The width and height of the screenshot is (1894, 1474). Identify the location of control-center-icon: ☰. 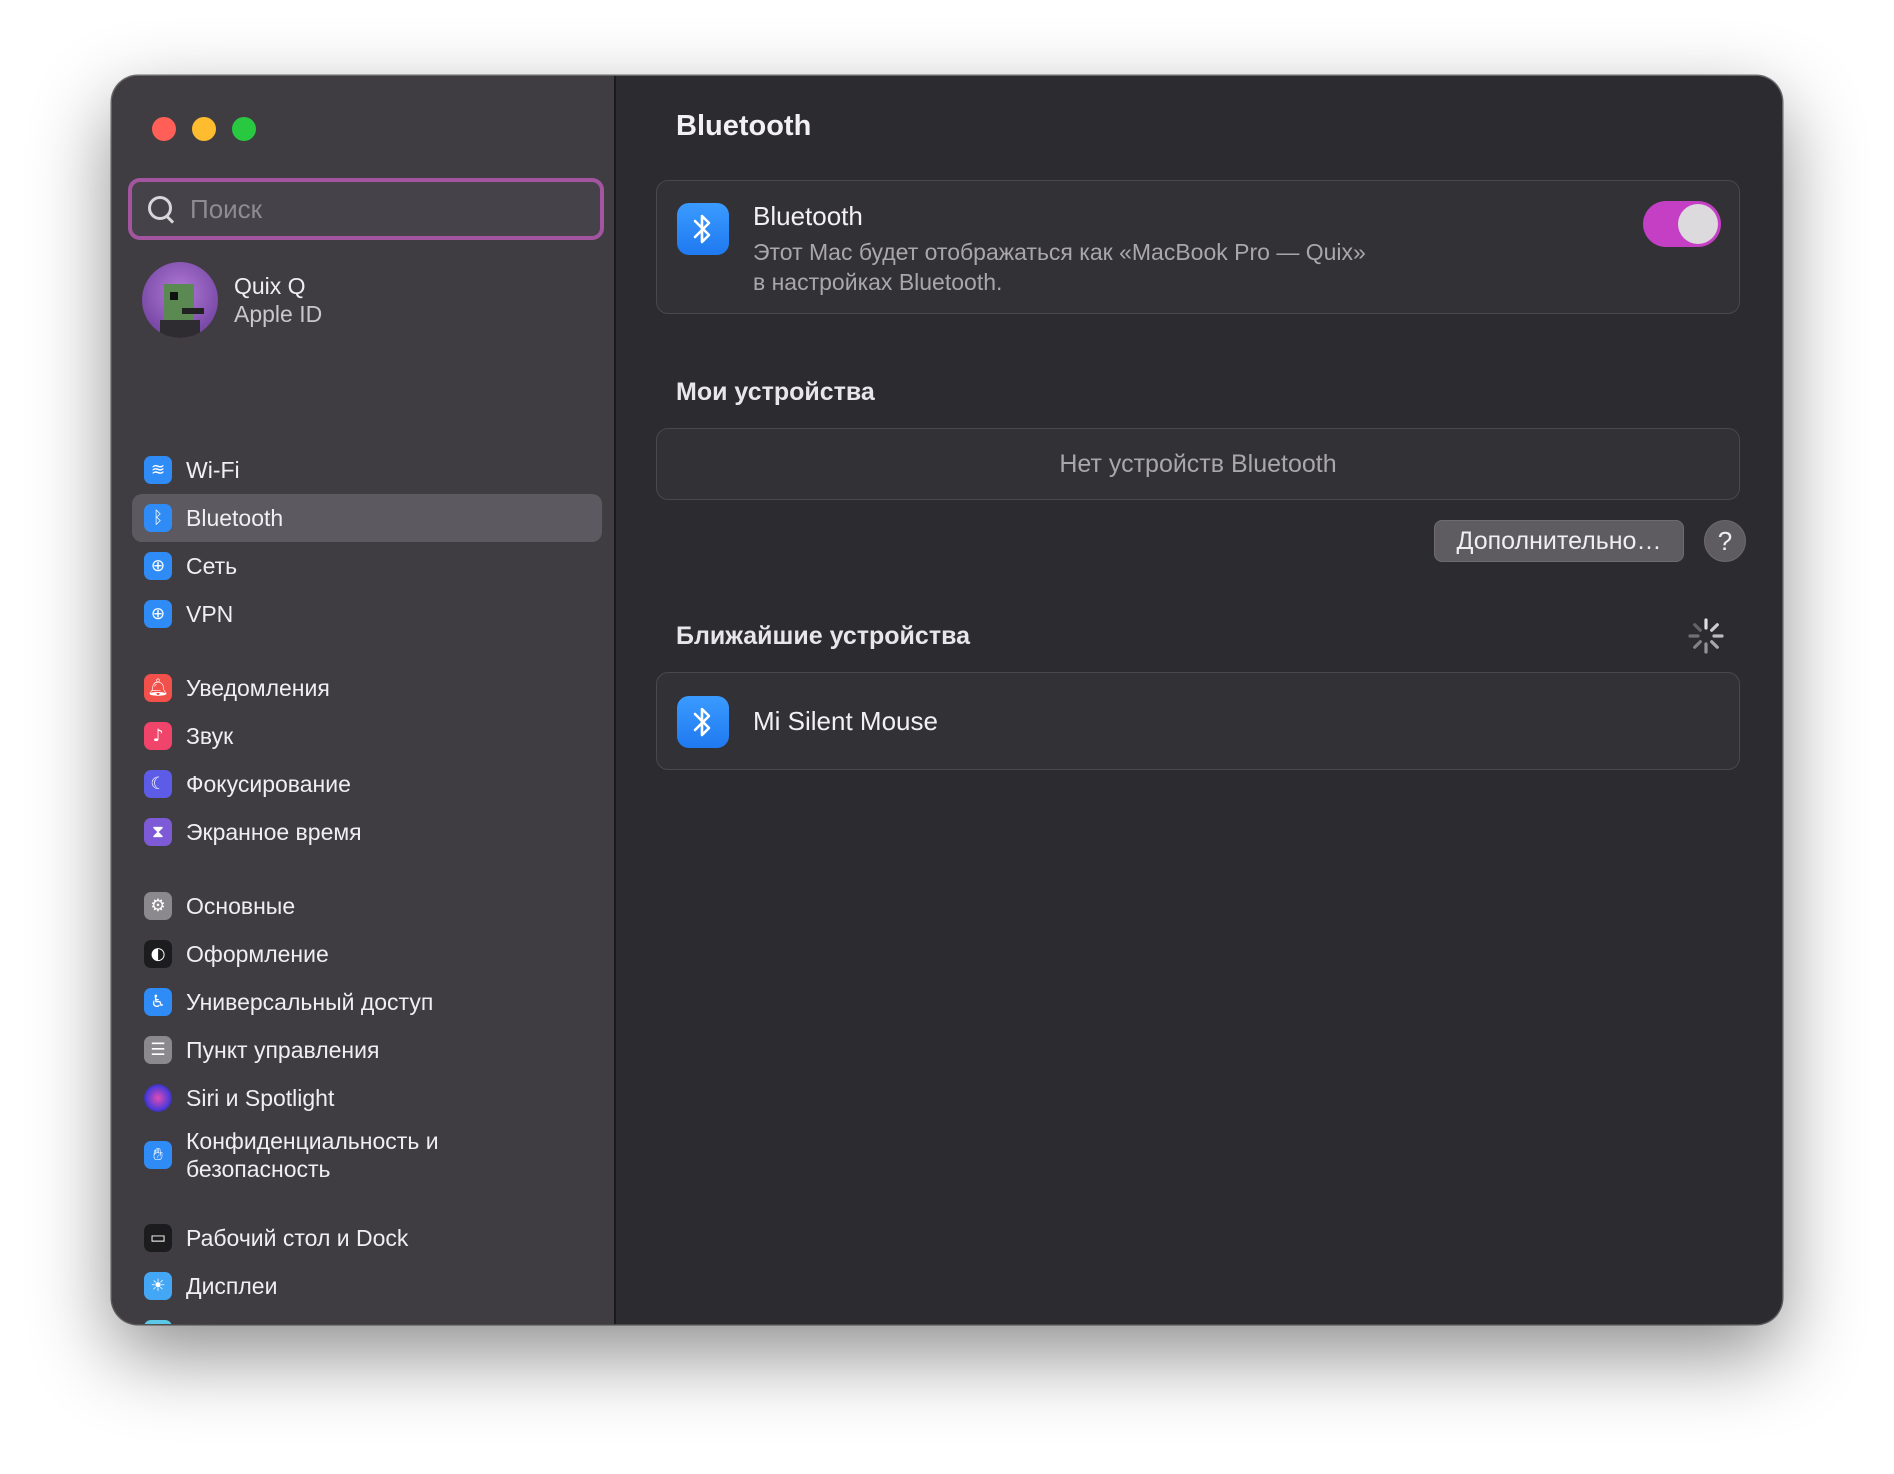
(158, 1050).